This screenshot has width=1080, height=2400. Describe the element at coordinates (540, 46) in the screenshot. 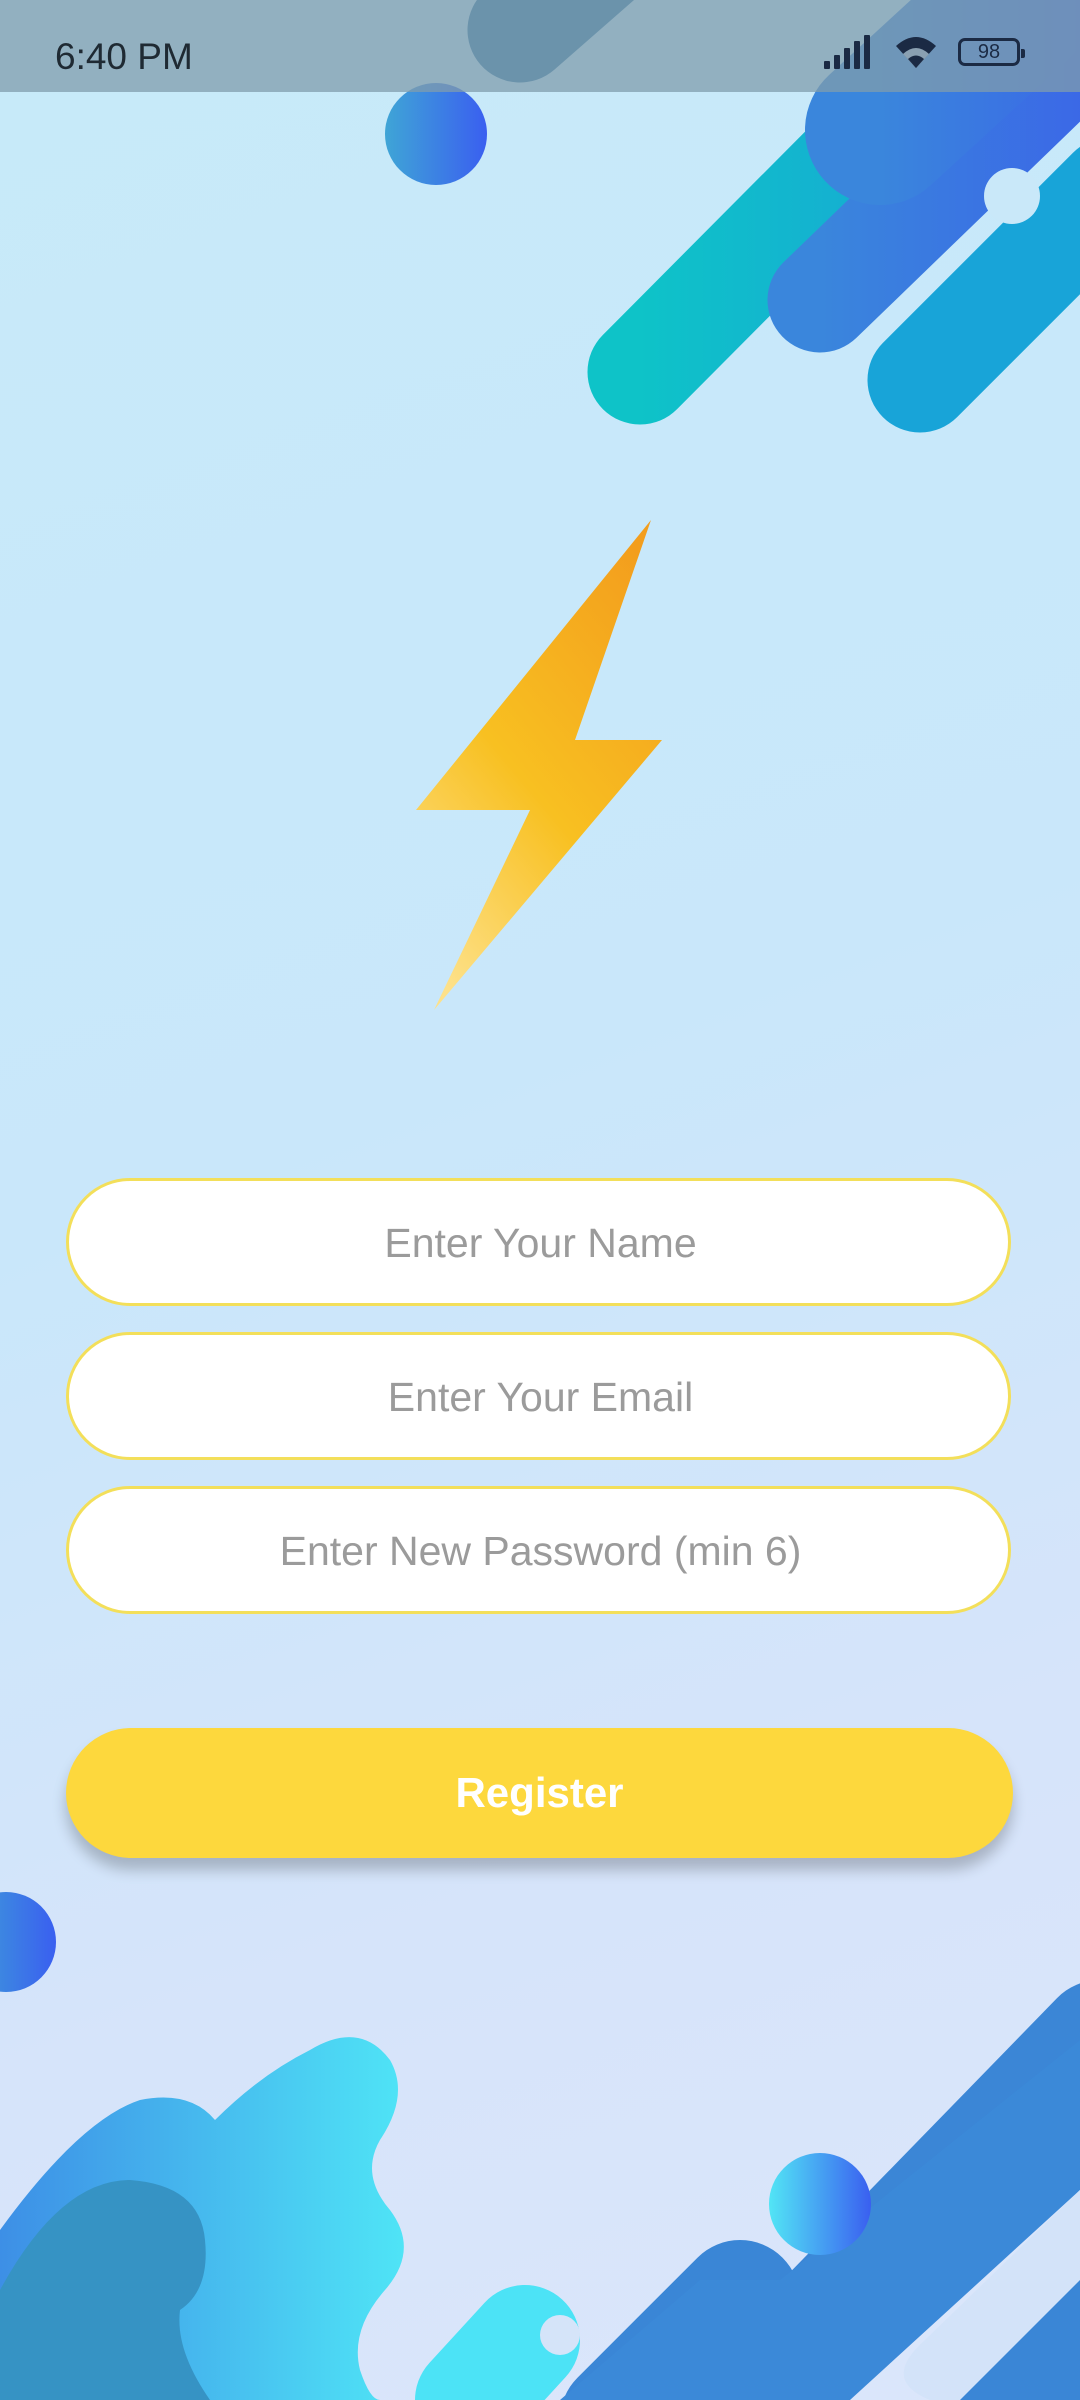

I see `status-bar: 6:40 PM 98` at that location.